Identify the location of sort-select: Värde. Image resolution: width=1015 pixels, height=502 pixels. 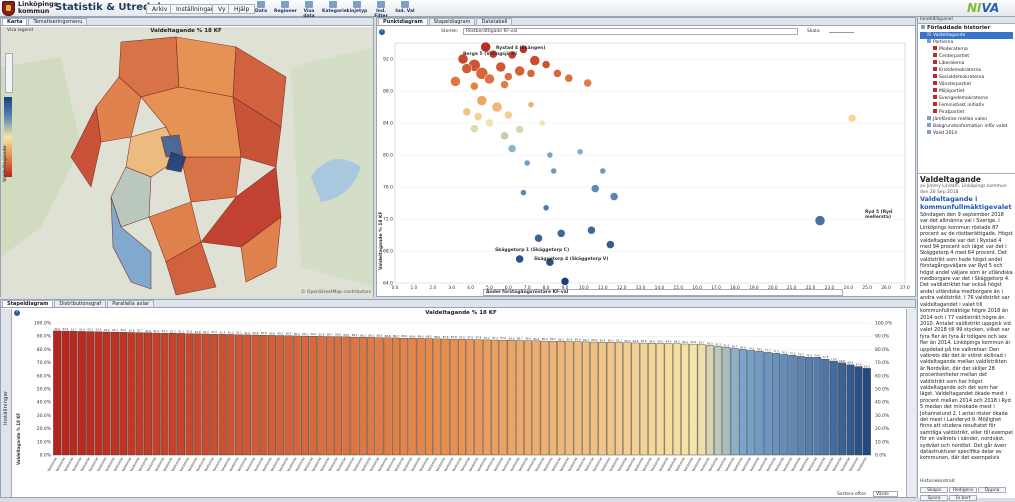
(885, 494).